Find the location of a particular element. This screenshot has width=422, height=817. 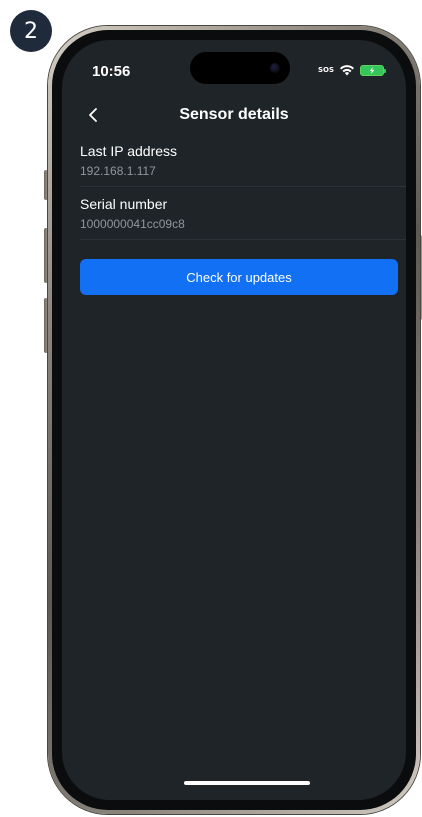

status-bar: 10:56 SOS is located at coordinates (234, 70).